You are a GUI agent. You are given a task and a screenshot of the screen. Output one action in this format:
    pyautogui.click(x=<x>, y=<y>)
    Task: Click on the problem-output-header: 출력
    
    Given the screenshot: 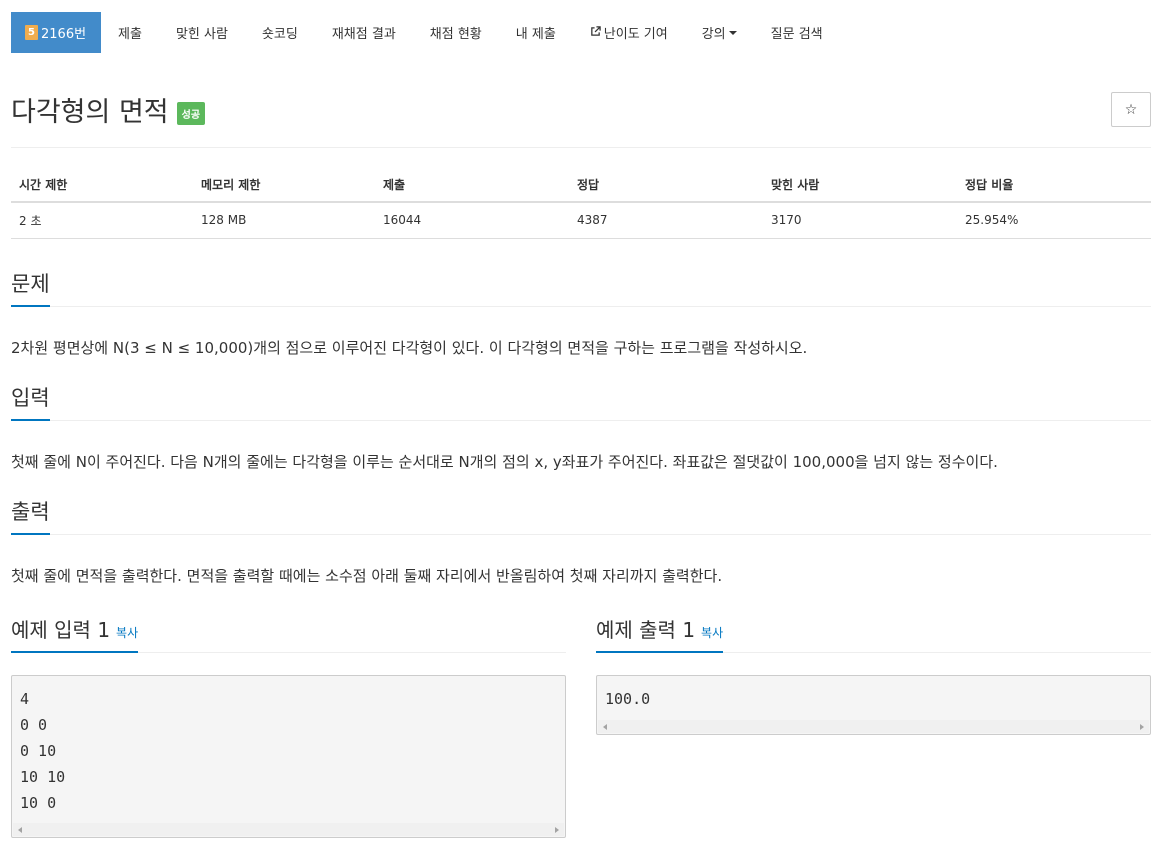 What is the action you would take?
    pyautogui.click(x=581, y=515)
    